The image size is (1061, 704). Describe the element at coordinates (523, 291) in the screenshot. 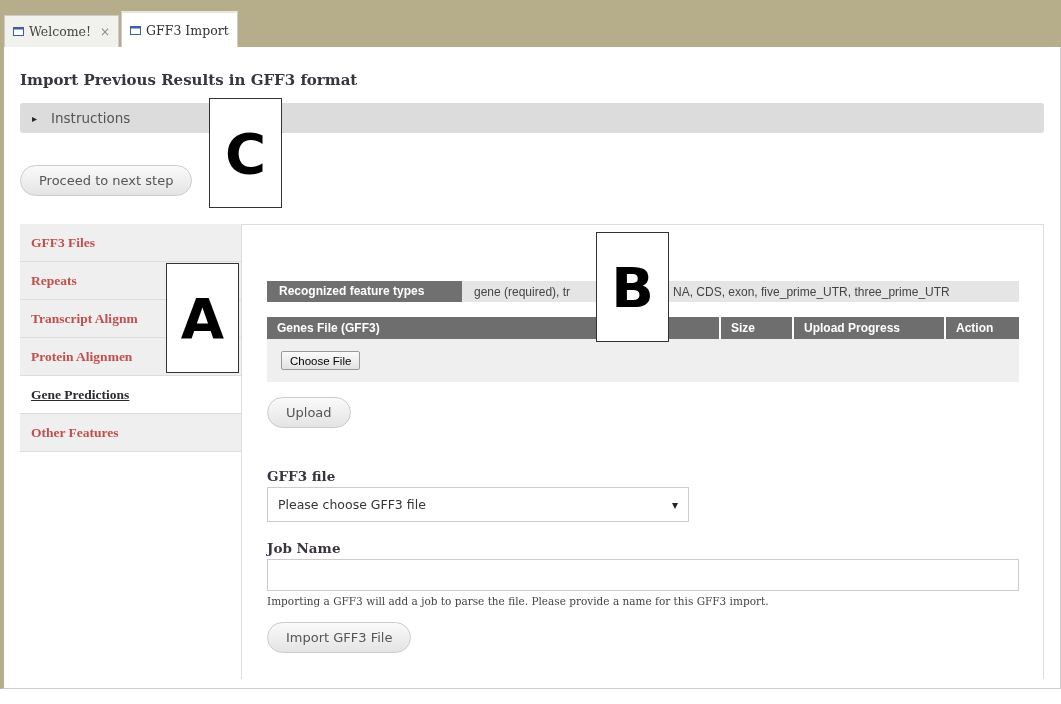

I see `feature-types-text: gene (required), tr` at that location.